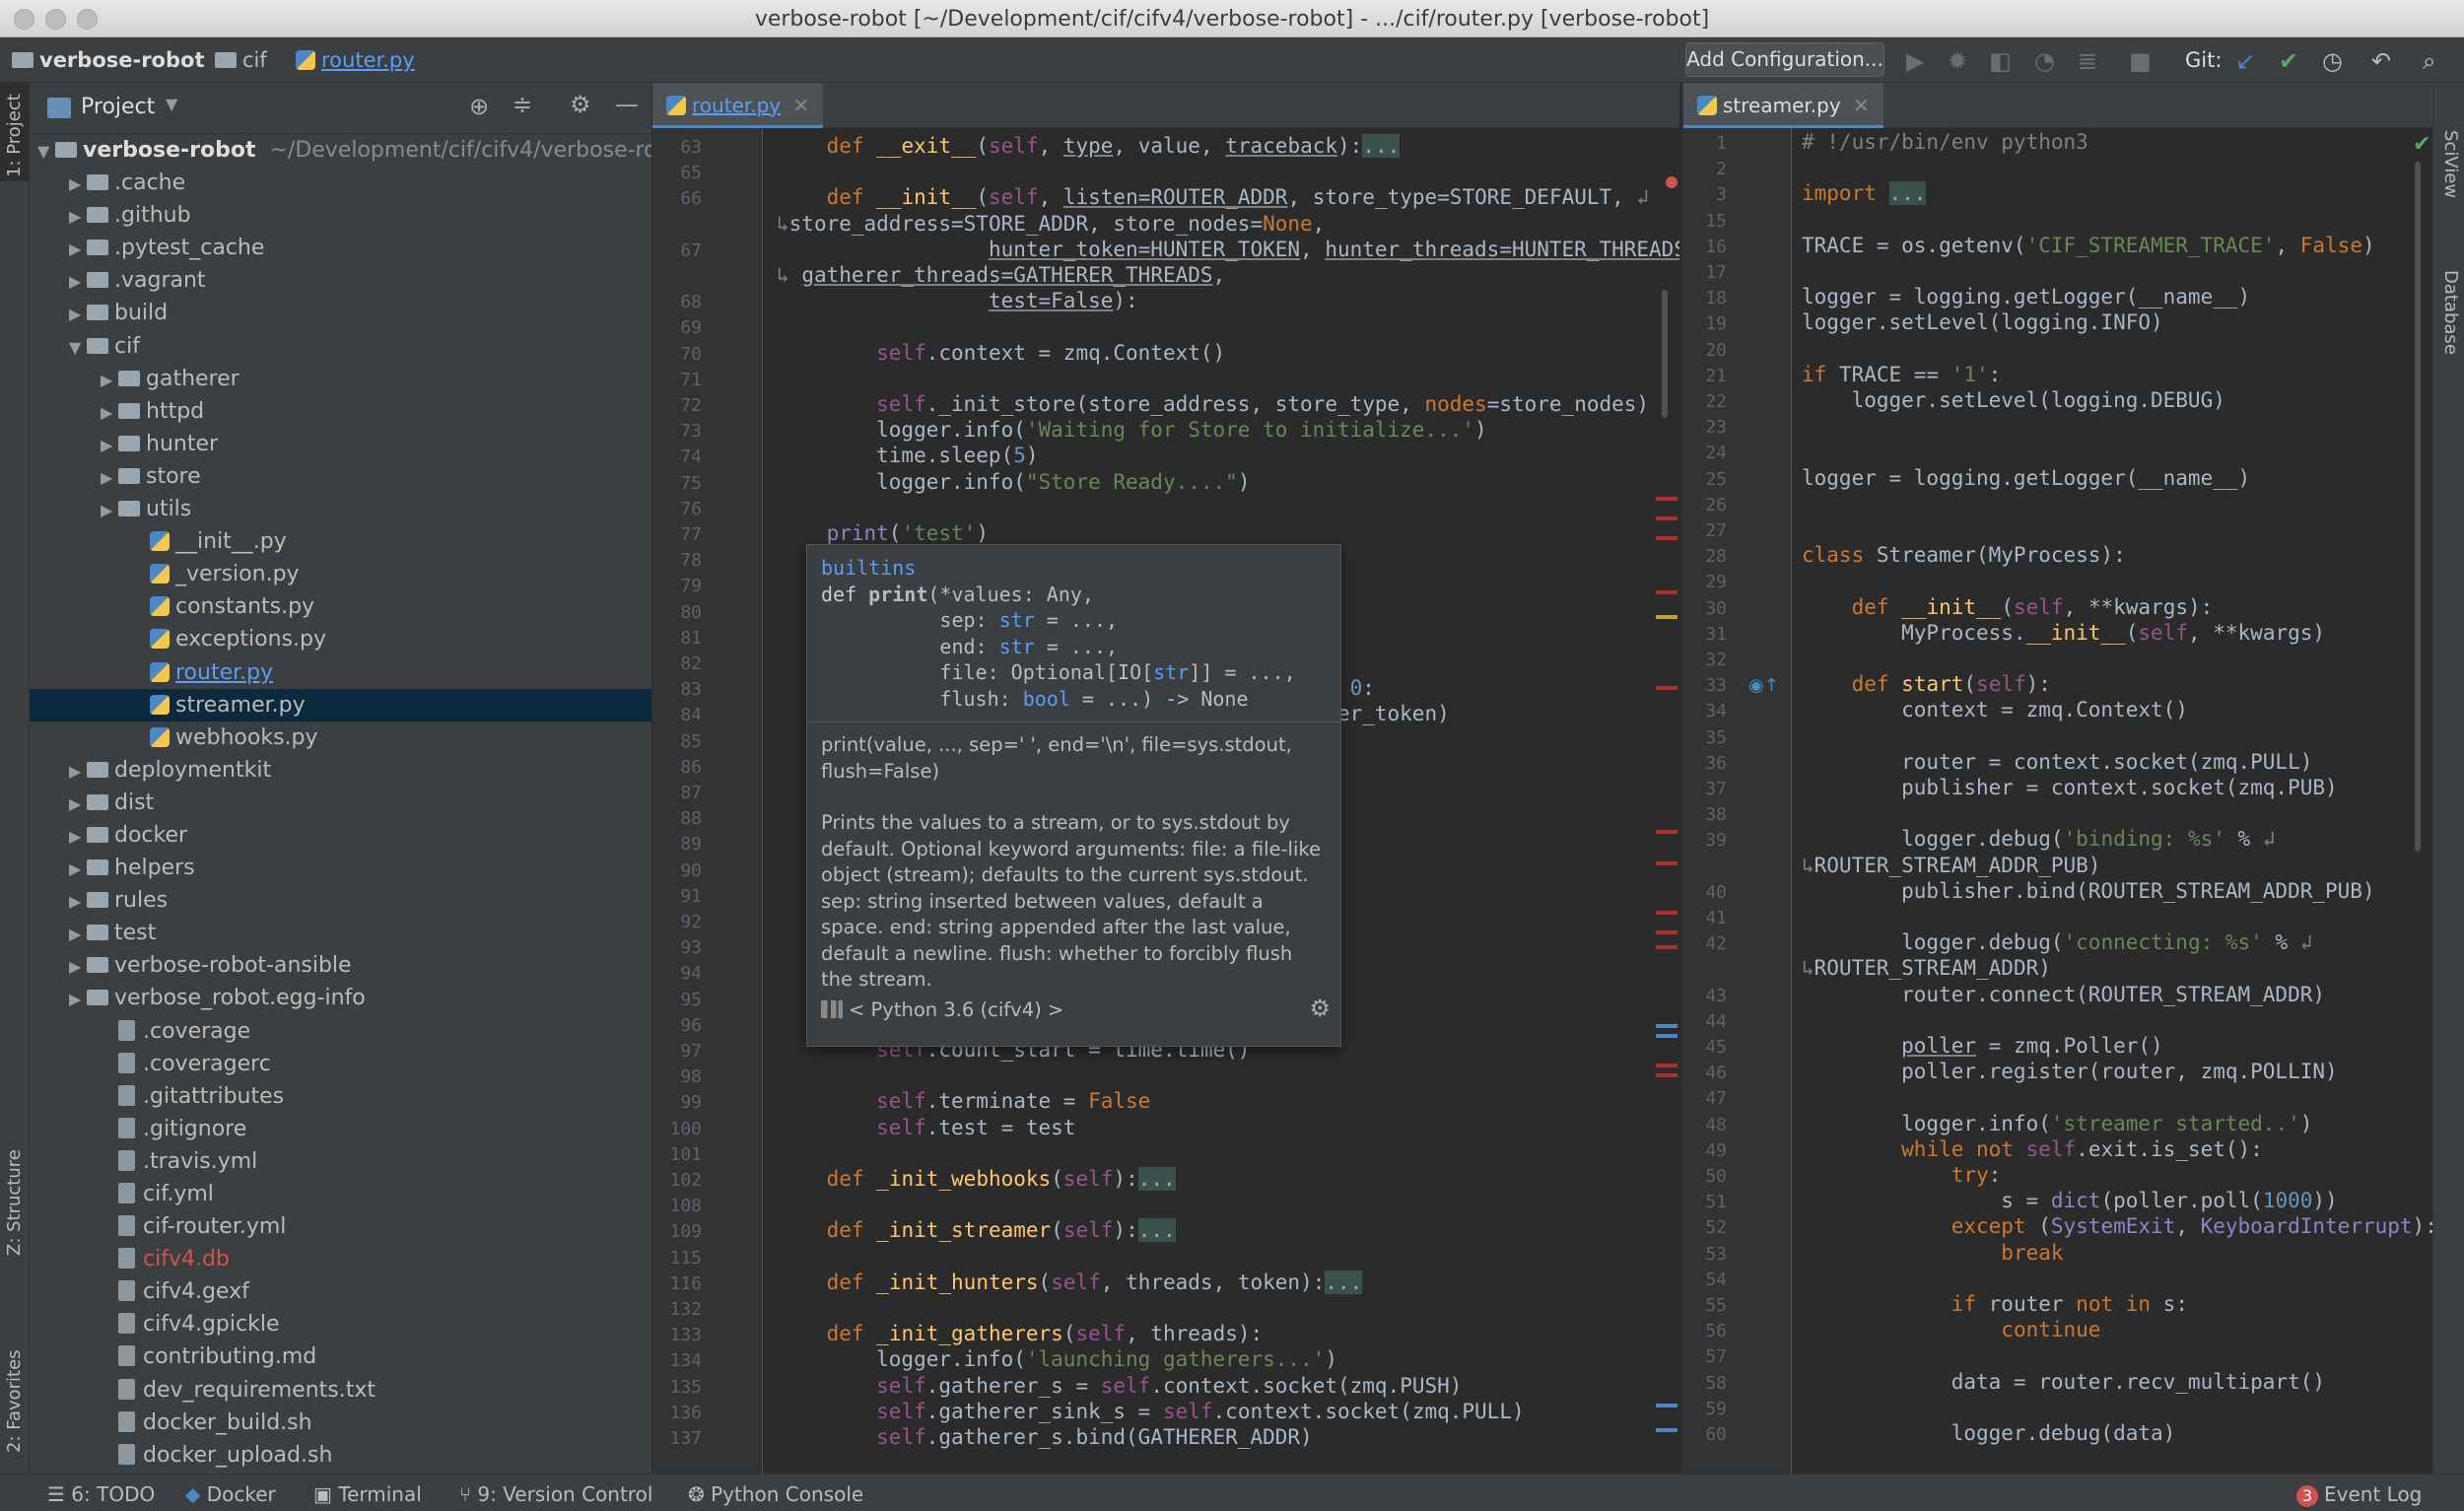 This screenshot has height=1511, width=2464. Describe the element at coordinates (775, 1494) in the screenshot. I see `python-console-tool-button: ❂ Python Console` at that location.